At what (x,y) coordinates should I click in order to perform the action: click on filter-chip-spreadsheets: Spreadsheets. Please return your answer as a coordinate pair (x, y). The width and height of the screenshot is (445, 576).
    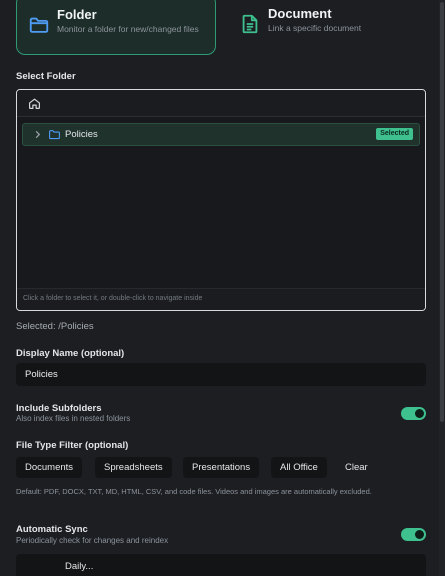
    Looking at the image, I should click on (133, 467).